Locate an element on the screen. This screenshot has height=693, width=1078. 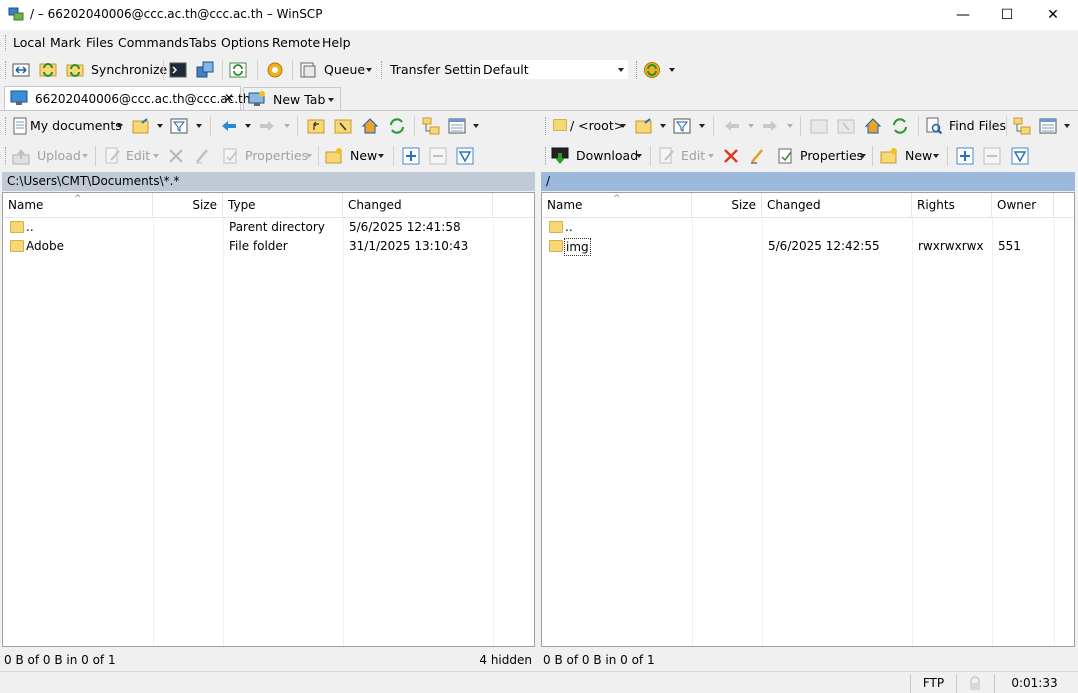
menu-files: Files is located at coordinates (99, 42).